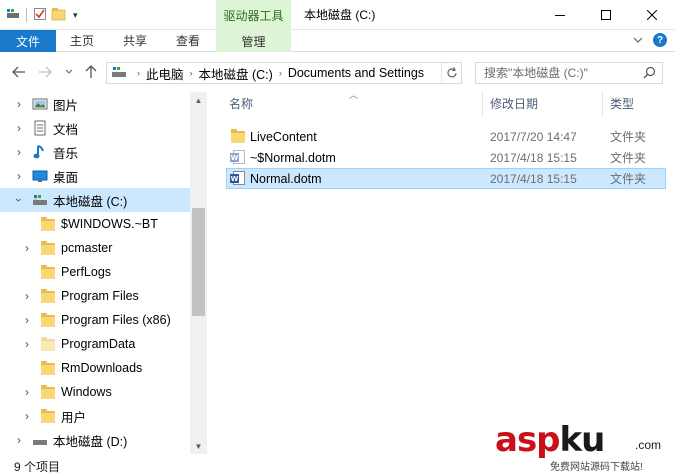 The height and width of the screenshot is (476, 675). What do you see at coordinates (40, 440) in the screenshot?
I see `drive-icon` at bounding box center [40, 440].